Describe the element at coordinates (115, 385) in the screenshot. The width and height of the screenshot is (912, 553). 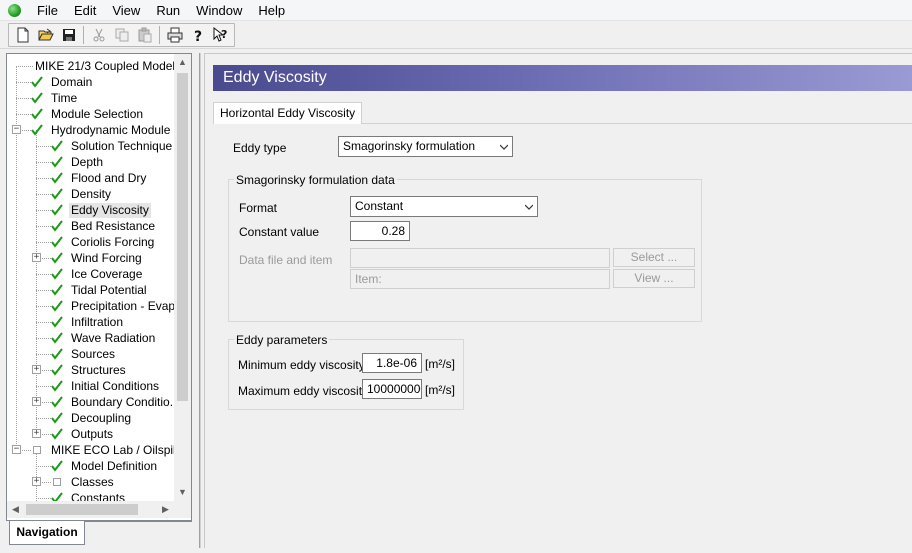
I see `tree-item-label: Initial Conditions` at that location.